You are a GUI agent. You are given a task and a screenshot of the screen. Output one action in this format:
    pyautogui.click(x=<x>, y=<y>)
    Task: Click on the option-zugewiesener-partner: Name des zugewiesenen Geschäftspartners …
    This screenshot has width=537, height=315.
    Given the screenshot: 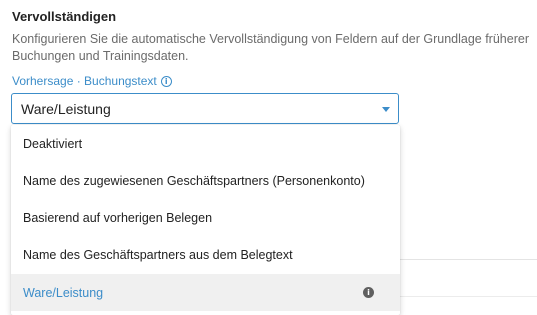 What is the action you would take?
    pyautogui.click(x=205, y=180)
    